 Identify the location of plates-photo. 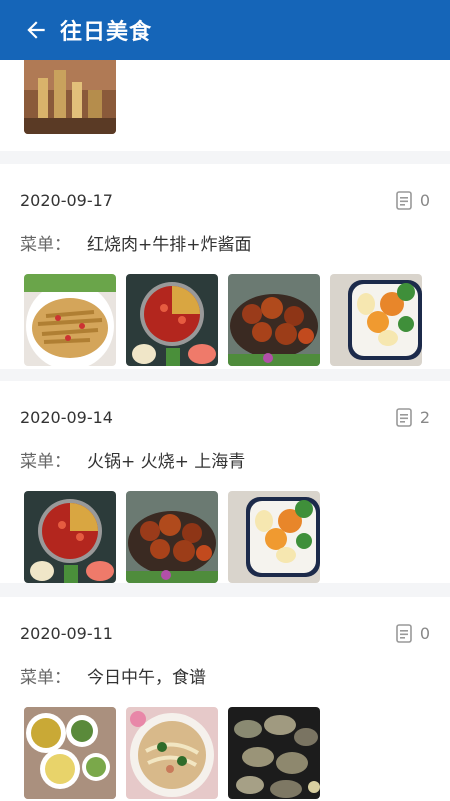
(70, 753).